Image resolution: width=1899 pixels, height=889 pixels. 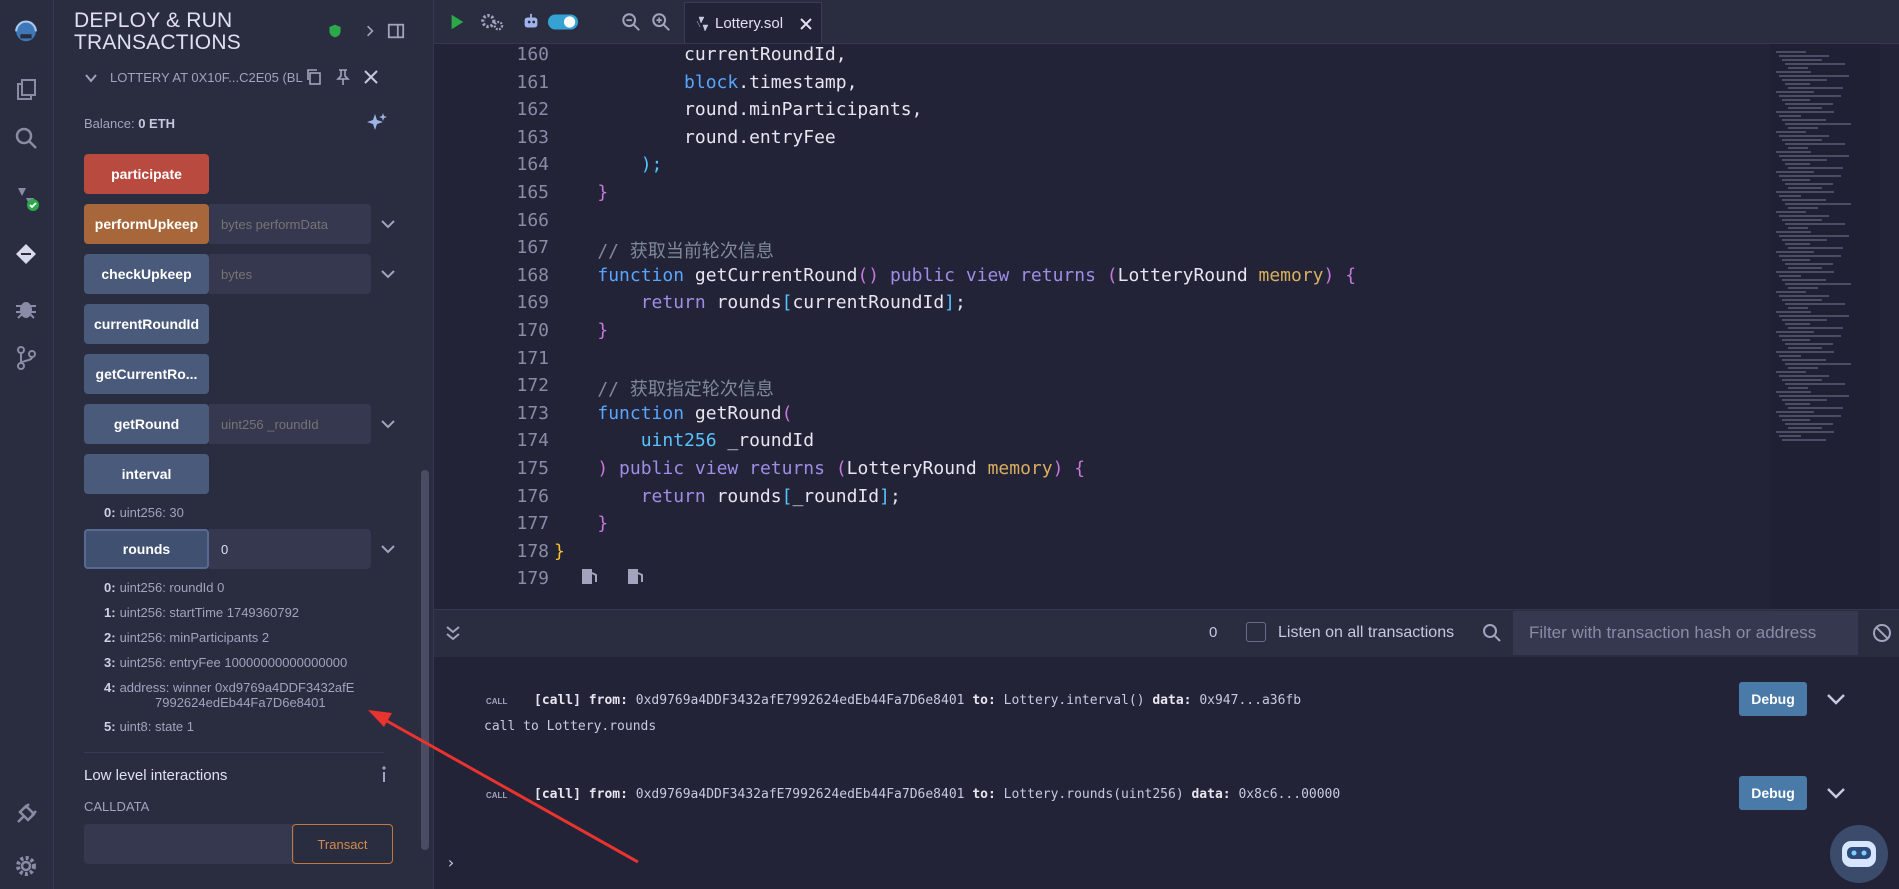 What do you see at coordinates (684, 440) in the screenshot?
I see `code-line: uint256 _roundId` at bounding box center [684, 440].